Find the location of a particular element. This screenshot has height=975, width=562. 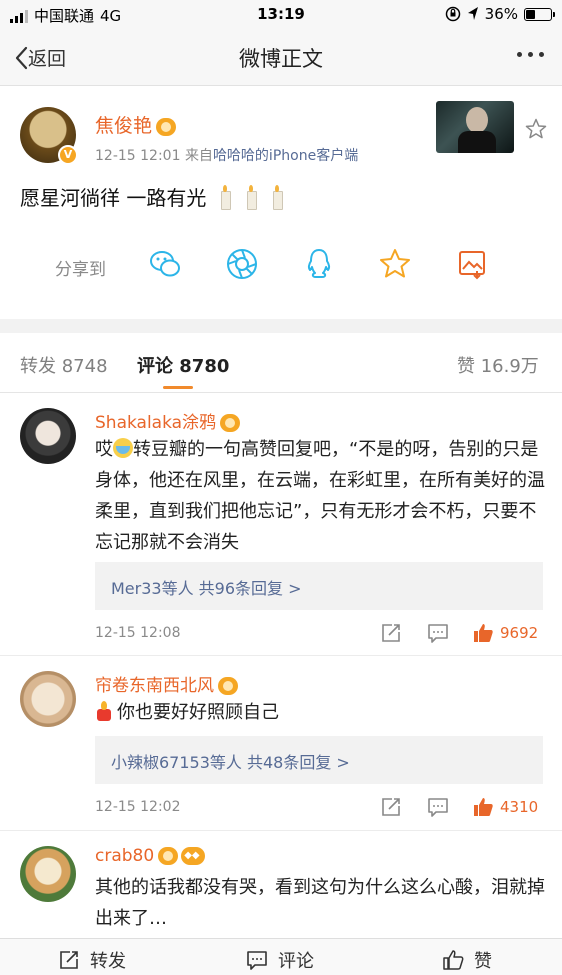

crying-emoji-icon is located at coordinates (123, 448).